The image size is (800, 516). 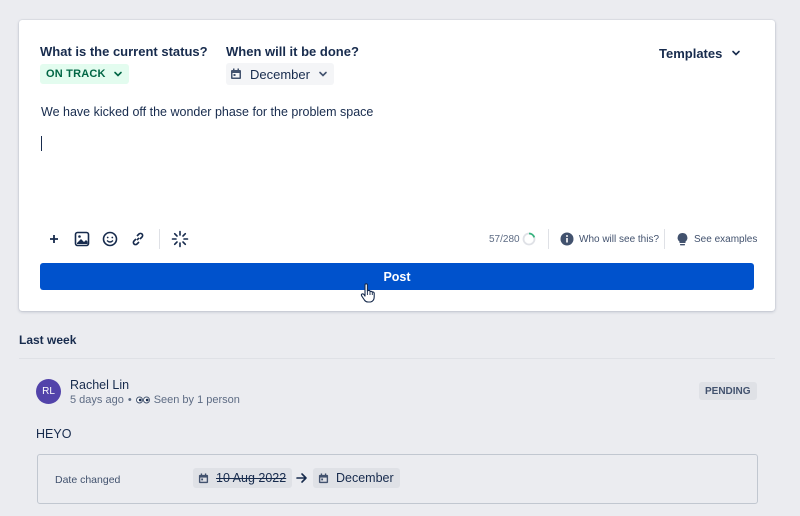 I want to click on plus-icon, so click(x=54, y=239).